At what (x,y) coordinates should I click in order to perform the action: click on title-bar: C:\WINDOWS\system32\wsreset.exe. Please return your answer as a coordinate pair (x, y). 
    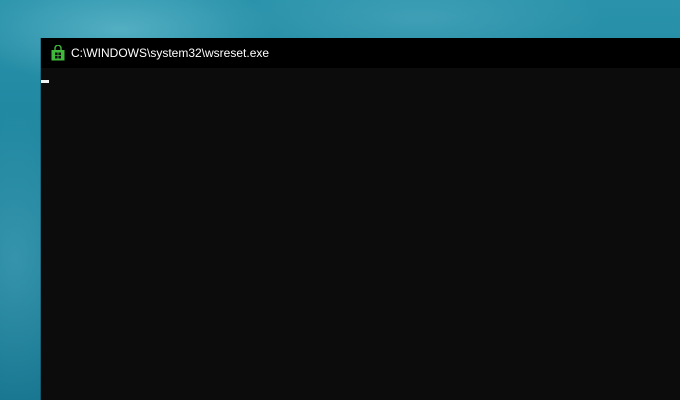
    Looking at the image, I should click on (360, 53).